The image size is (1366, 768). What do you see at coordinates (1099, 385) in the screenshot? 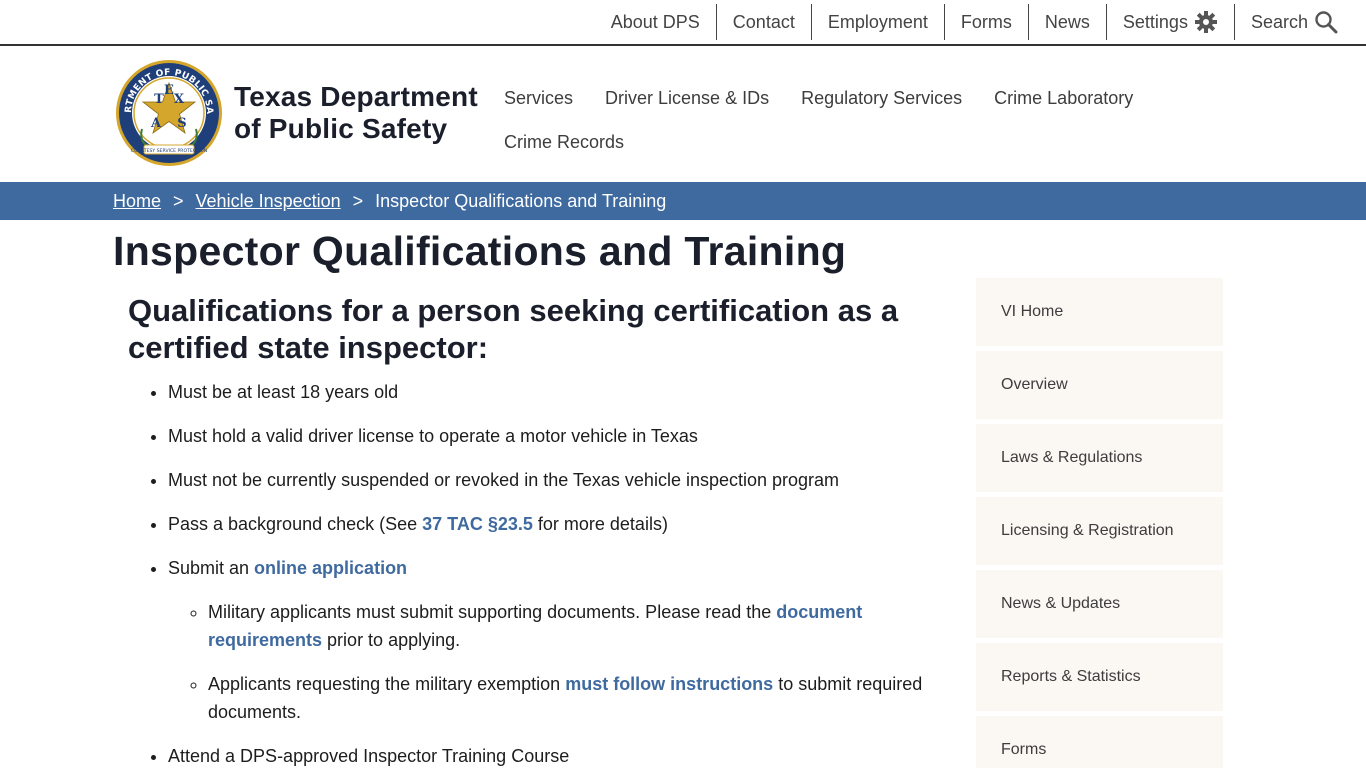
I see `sidebar-item-overview: Overview` at bounding box center [1099, 385].